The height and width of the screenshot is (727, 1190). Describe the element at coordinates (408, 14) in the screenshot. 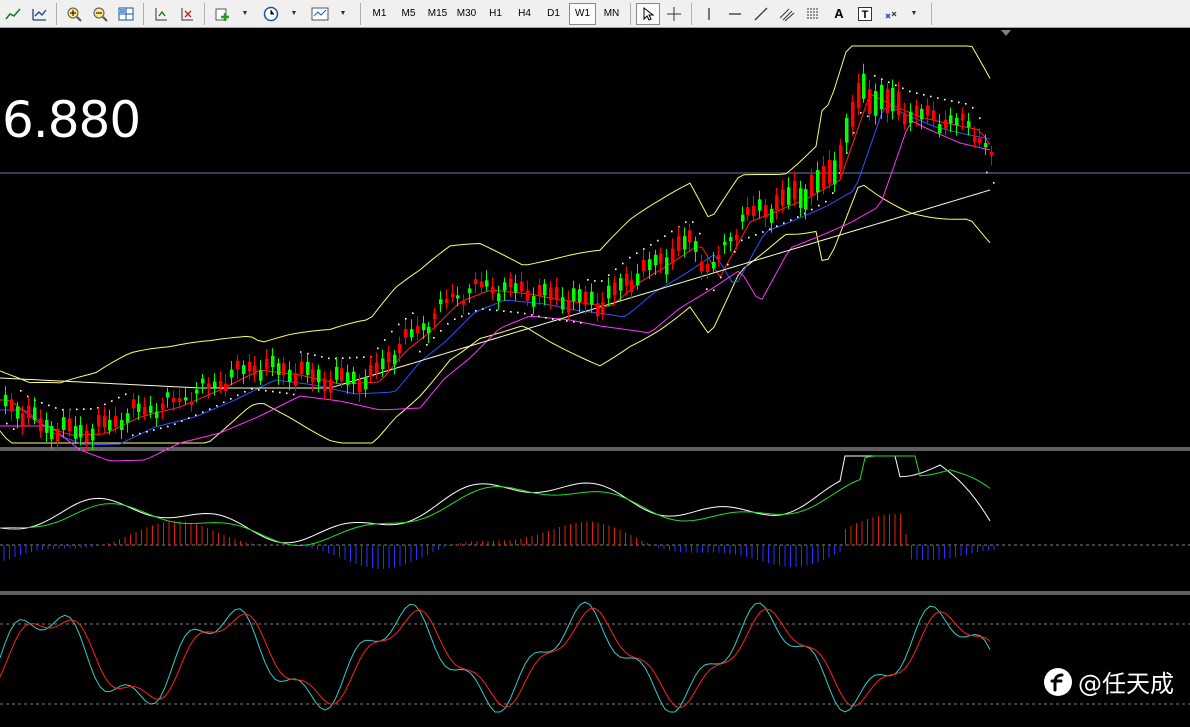

I see `timeframe-m5-button: M5` at that location.